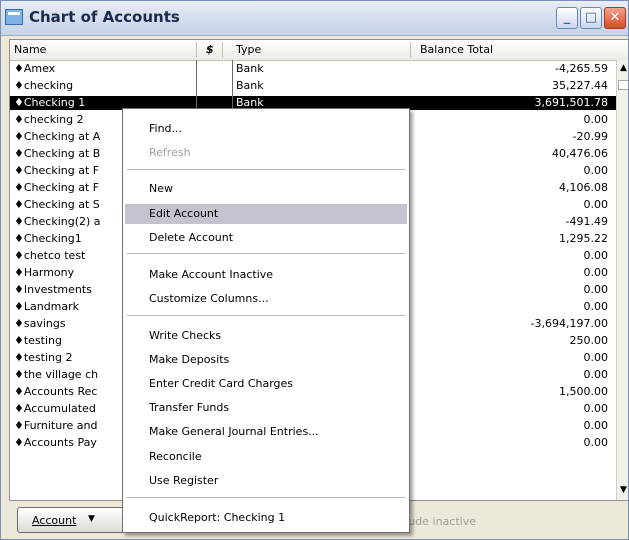 The image size is (629, 540). I want to click on vertical-scrollbar: ▲ ▼, so click(622, 280).